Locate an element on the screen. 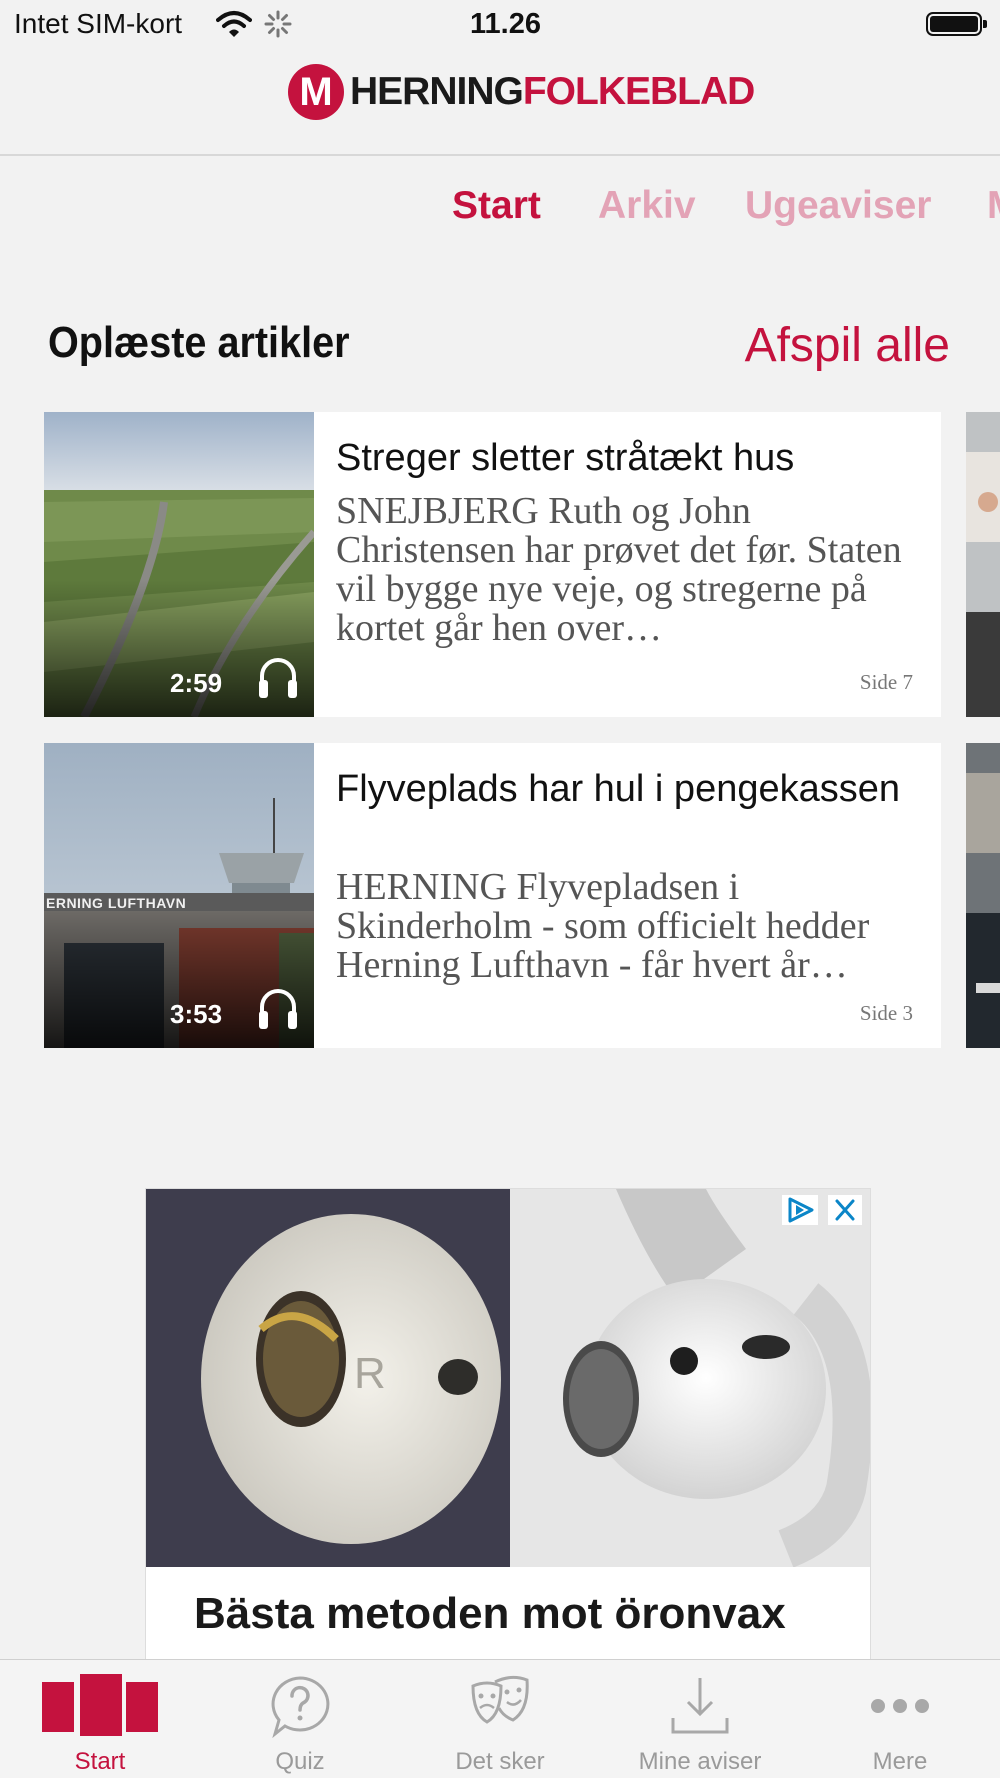 The height and width of the screenshot is (1778, 1000). article-thumbnail: 2:59 is located at coordinates (180, 564).